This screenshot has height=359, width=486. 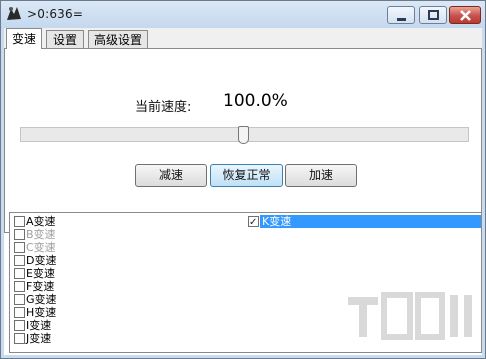 What do you see at coordinates (24, 38) in the screenshot?
I see `tab-speed: 变速` at bounding box center [24, 38].